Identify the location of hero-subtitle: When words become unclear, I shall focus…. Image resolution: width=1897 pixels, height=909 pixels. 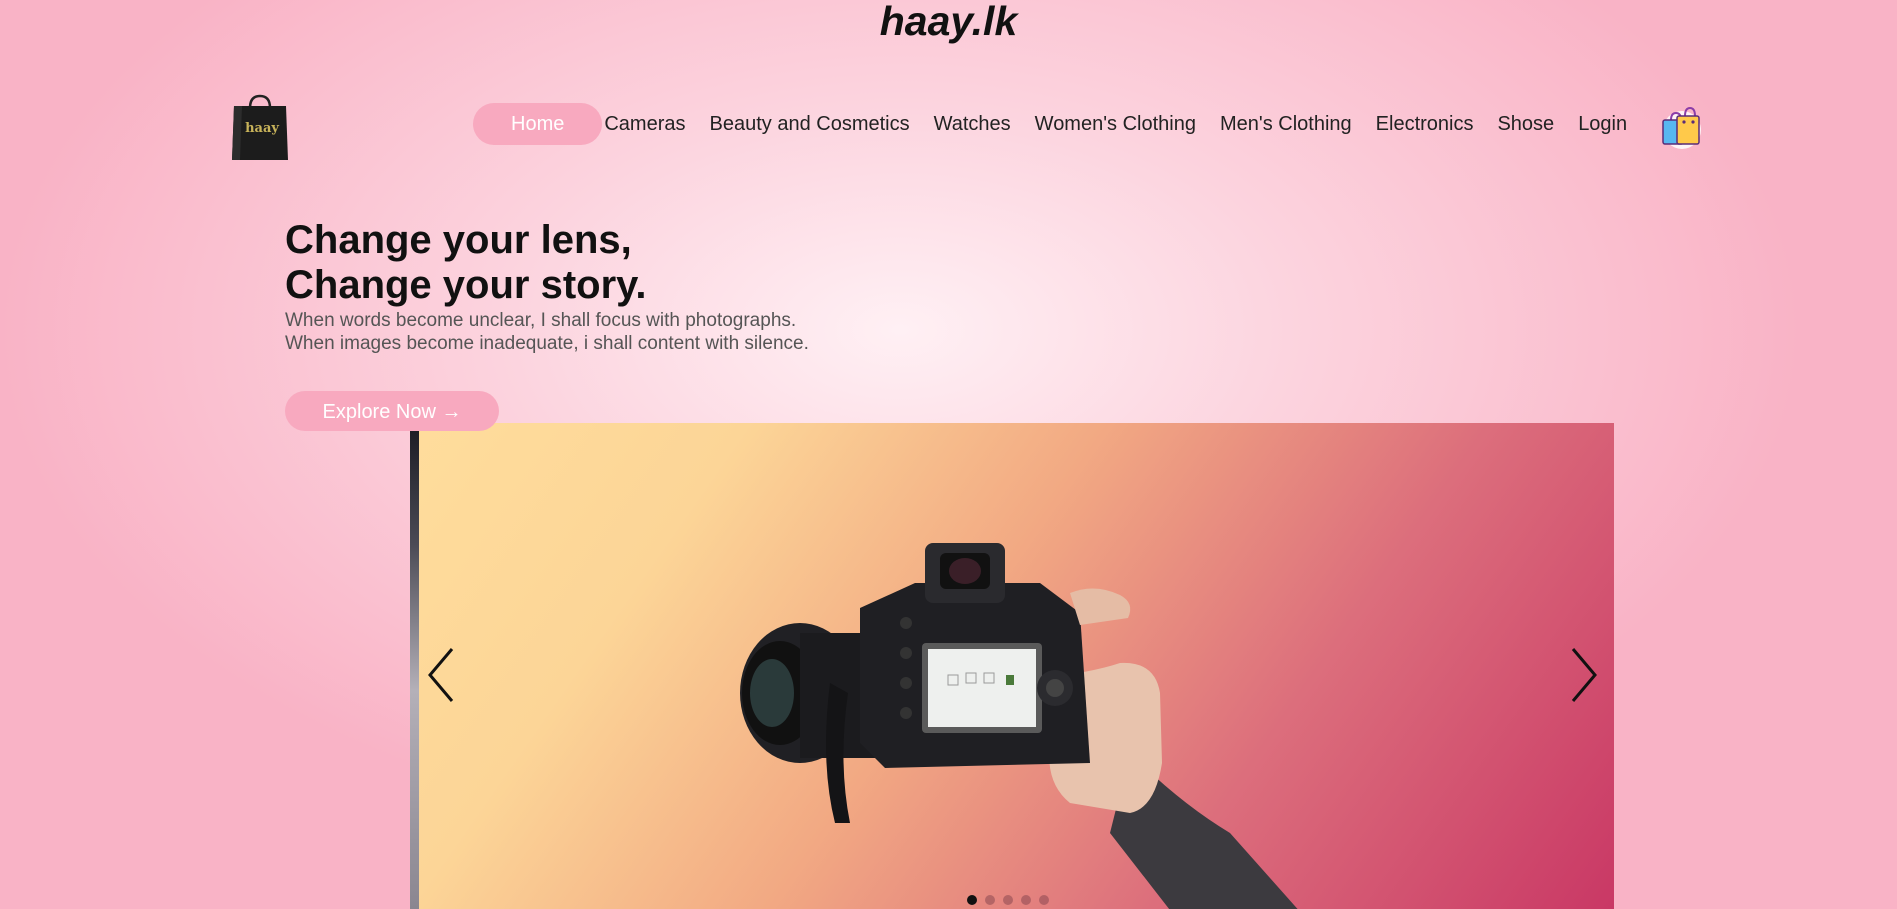
(547, 332).